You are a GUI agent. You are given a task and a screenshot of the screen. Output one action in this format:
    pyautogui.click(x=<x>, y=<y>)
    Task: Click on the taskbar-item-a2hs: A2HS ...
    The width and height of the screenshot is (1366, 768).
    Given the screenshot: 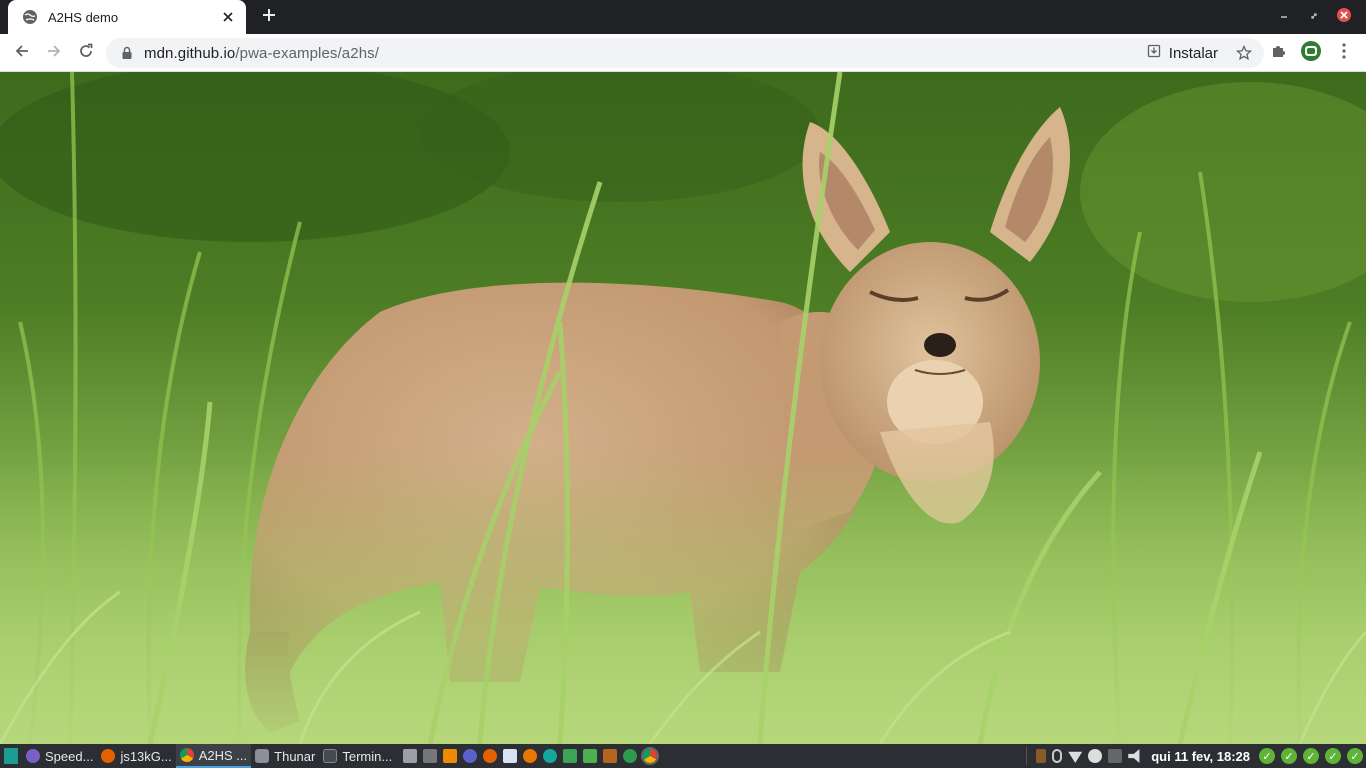 What is the action you would take?
    pyautogui.click(x=213, y=756)
    